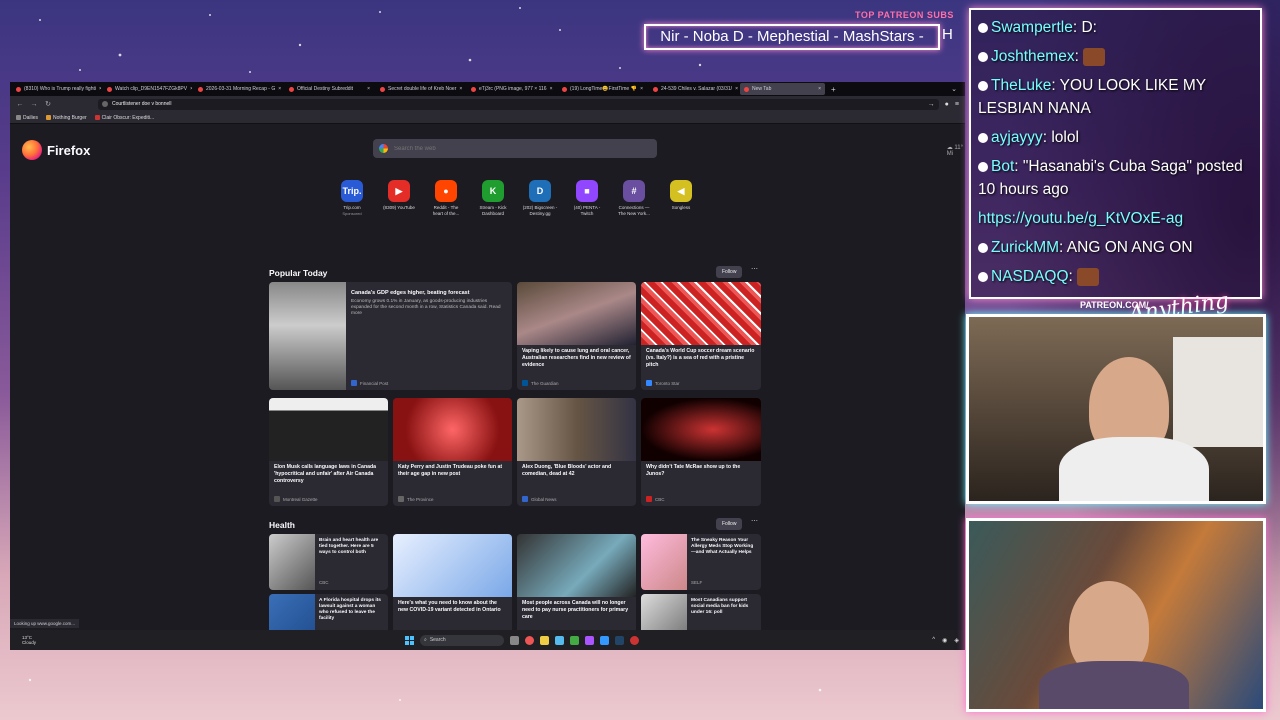 This screenshot has width=1280, height=720. What do you see at coordinates (514, 640) in the screenshot?
I see `task-view-icon` at bounding box center [514, 640].